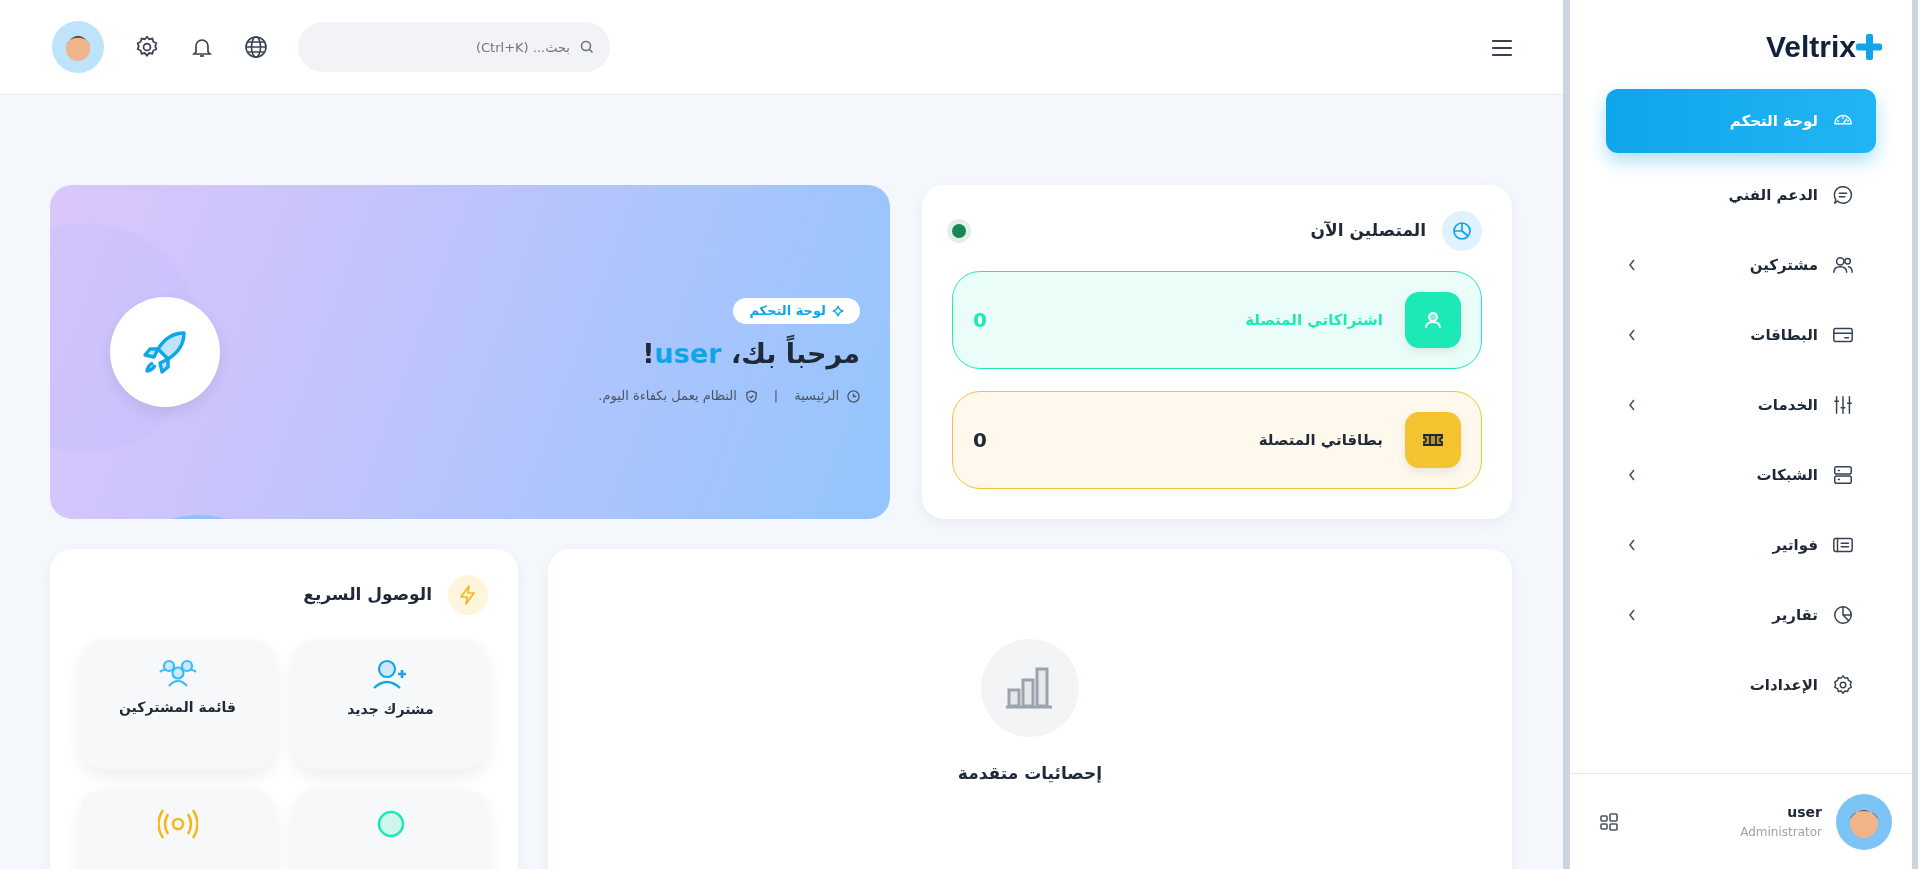 This screenshot has height=869, width=1918. What do you see at coordinates (1314, 320) in the screenshot?
I see `metric-label: اشتراكاتي المتصلة` at bounding box center [1314, 320].